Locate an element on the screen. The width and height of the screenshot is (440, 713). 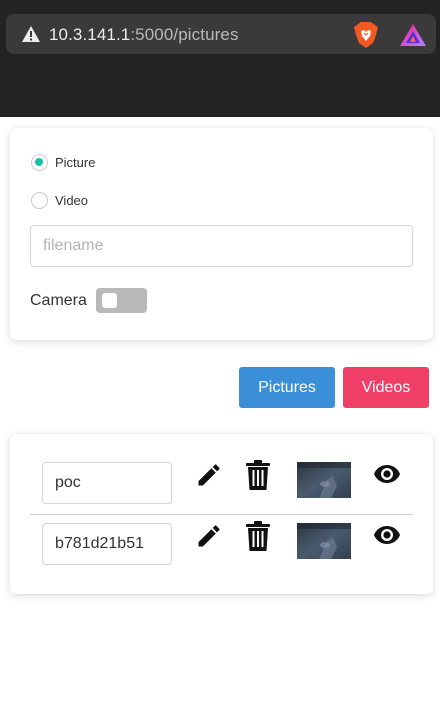
url-host: 10.3.141.1 is located at coordinates (90, 34).